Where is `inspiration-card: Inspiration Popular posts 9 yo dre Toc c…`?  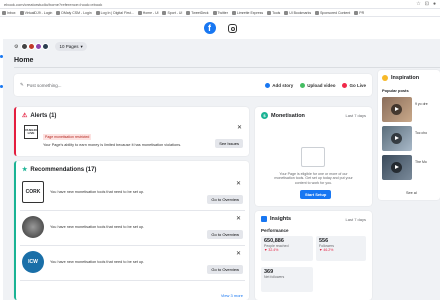 inspiration-card: Inspiration Popular posts 9 yo dre Toc c… is located at coordinates (409, 135).